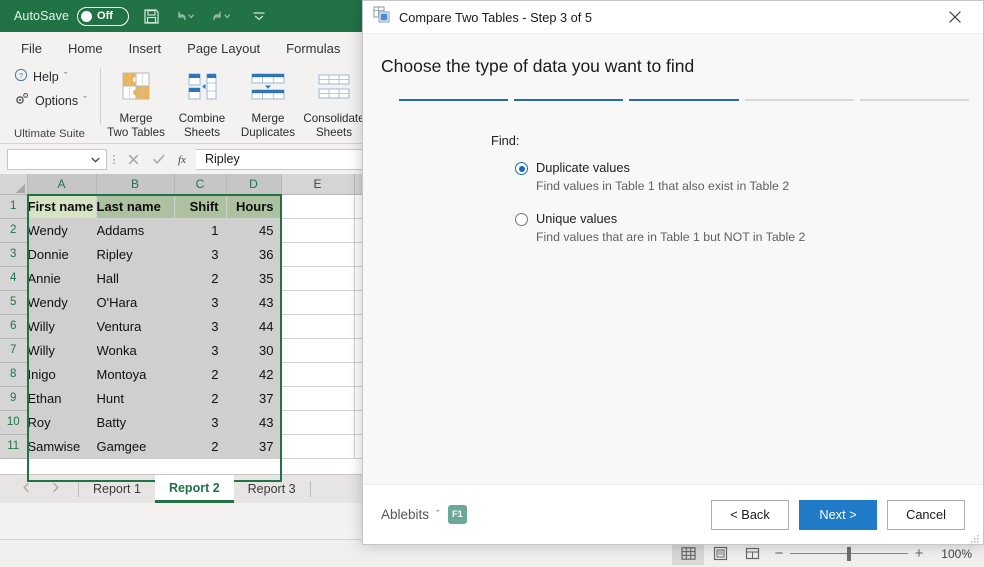 Image resolution: width=984 pixels, height=567 pixels. Describe the element at coordinates (318, 230) in the screenshot. I see `cell-e2` at that location.